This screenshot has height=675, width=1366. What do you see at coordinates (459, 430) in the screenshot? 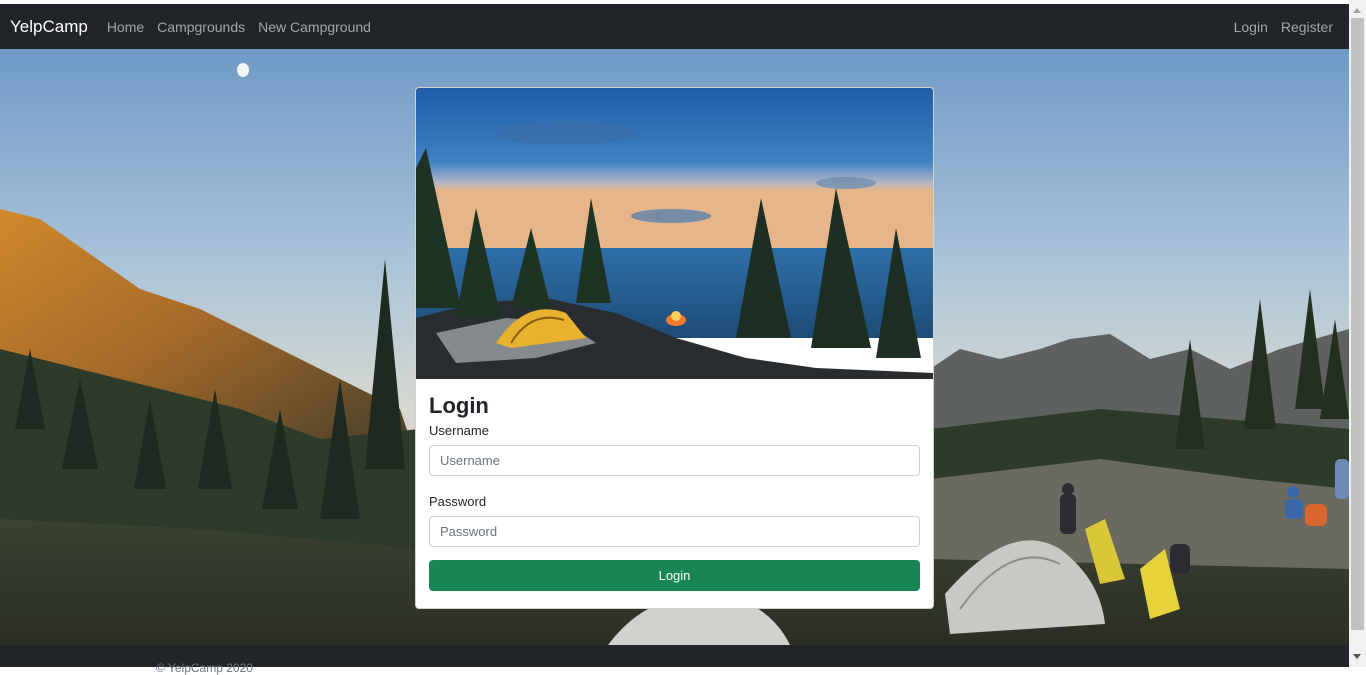
I see `username-label: Username` at bounding box center [459, 430].